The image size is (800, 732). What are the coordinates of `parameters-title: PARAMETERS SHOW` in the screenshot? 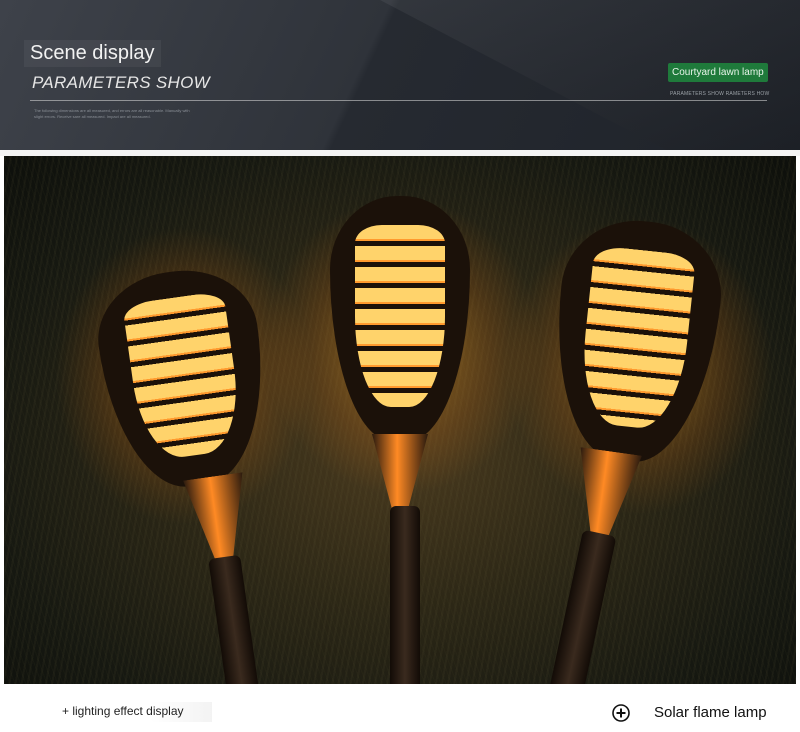 It's located at (121, 82).